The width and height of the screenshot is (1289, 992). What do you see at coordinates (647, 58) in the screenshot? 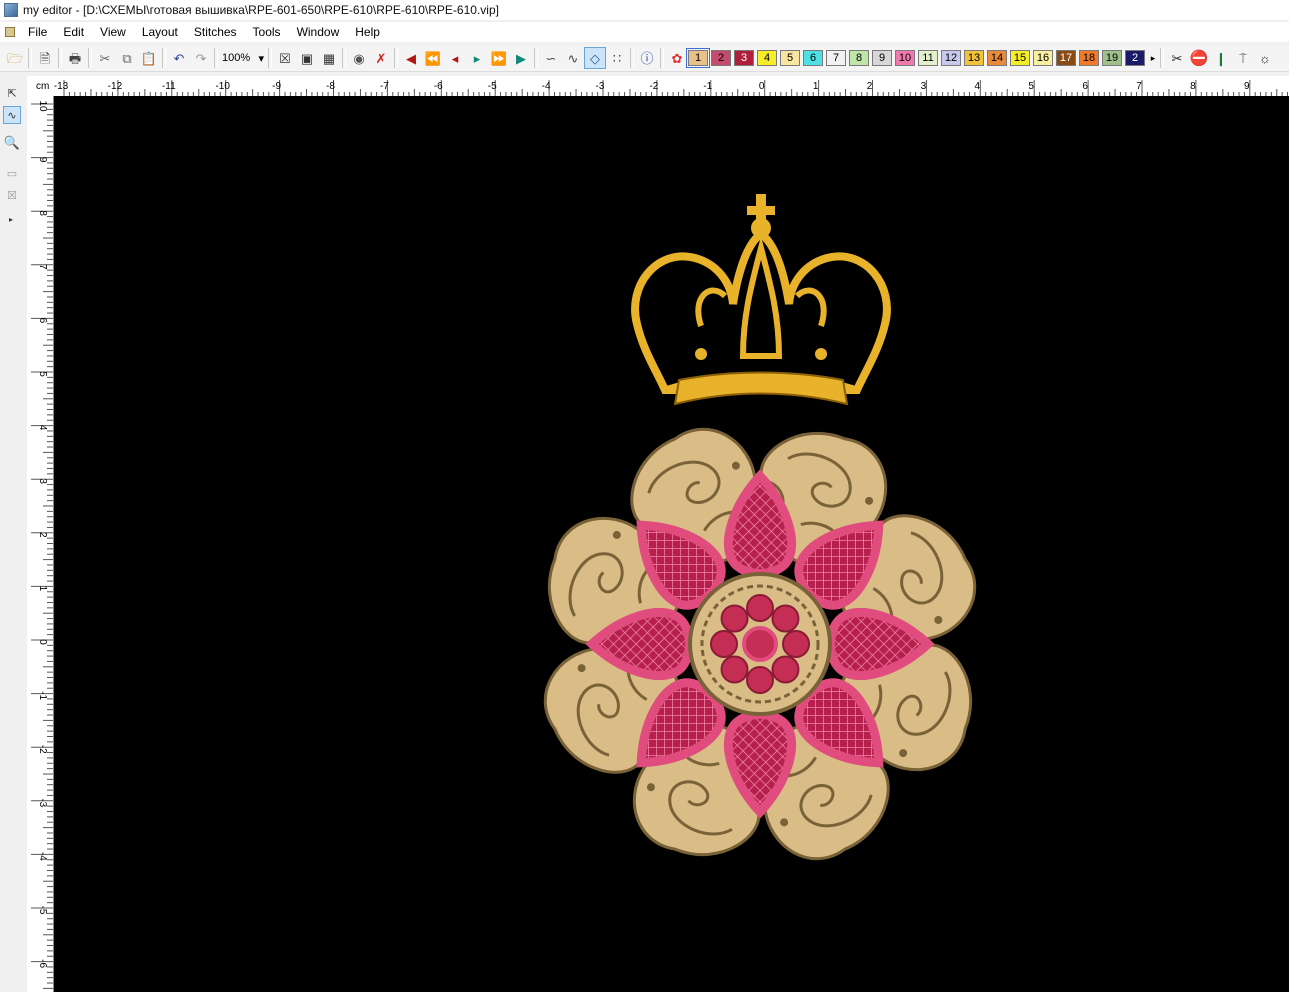
I see `info-icon: ⓘ` at bounding box center [647, 58].